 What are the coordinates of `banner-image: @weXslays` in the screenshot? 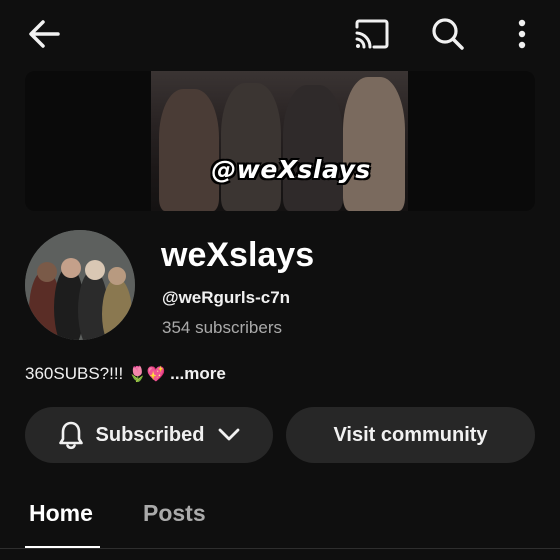 It's located at (279, 141).